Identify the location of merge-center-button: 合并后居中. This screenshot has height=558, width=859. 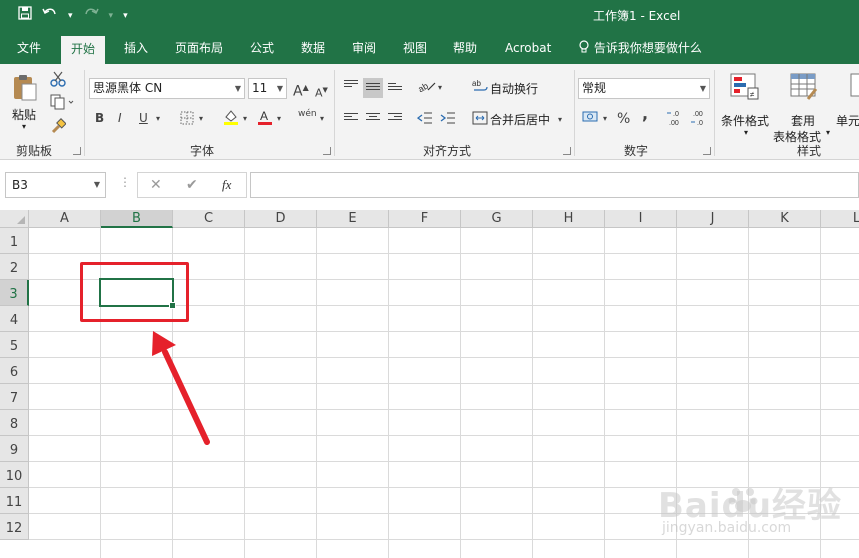
(520, 119).